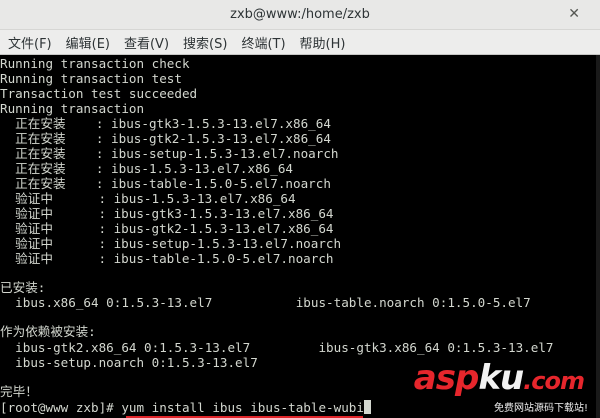 This screenshot has width=600, height=418. I want to click on window-title: zxb@www:/home/zxb, so click(300, 14).